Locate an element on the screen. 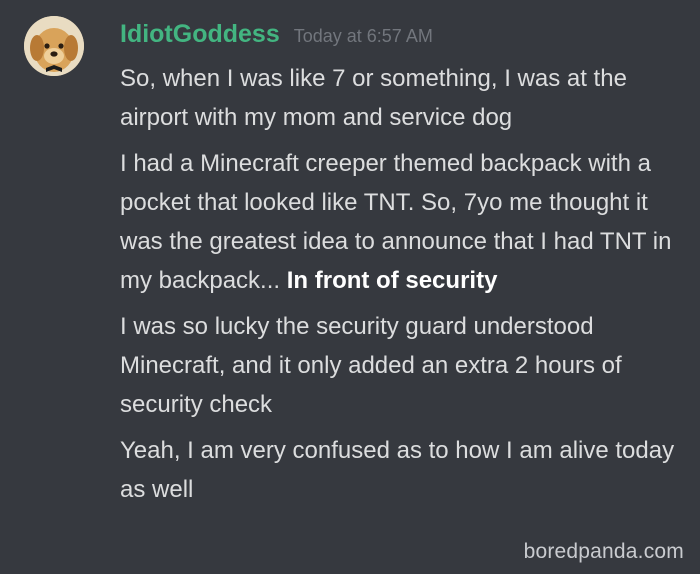 The image size is (700, 574). message-header: IdiotGoddess Today at 6:57 AM is located at coordinates (276, 34).